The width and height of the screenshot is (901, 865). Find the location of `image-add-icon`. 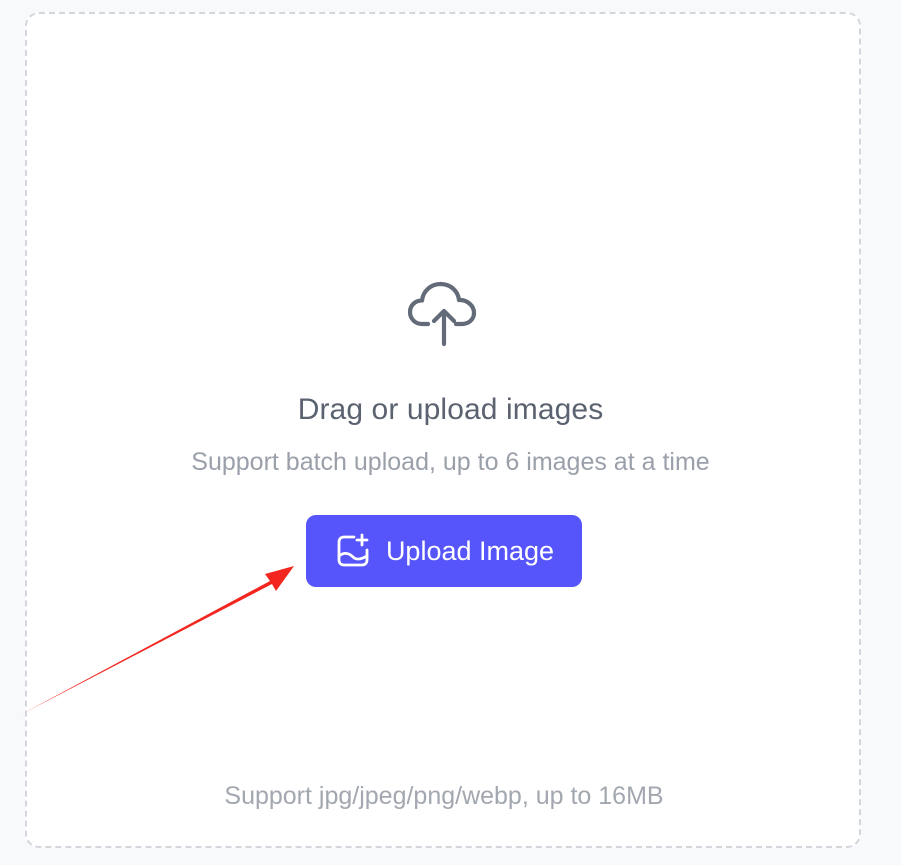

image-add-icon is located at coordinates (353, 550).